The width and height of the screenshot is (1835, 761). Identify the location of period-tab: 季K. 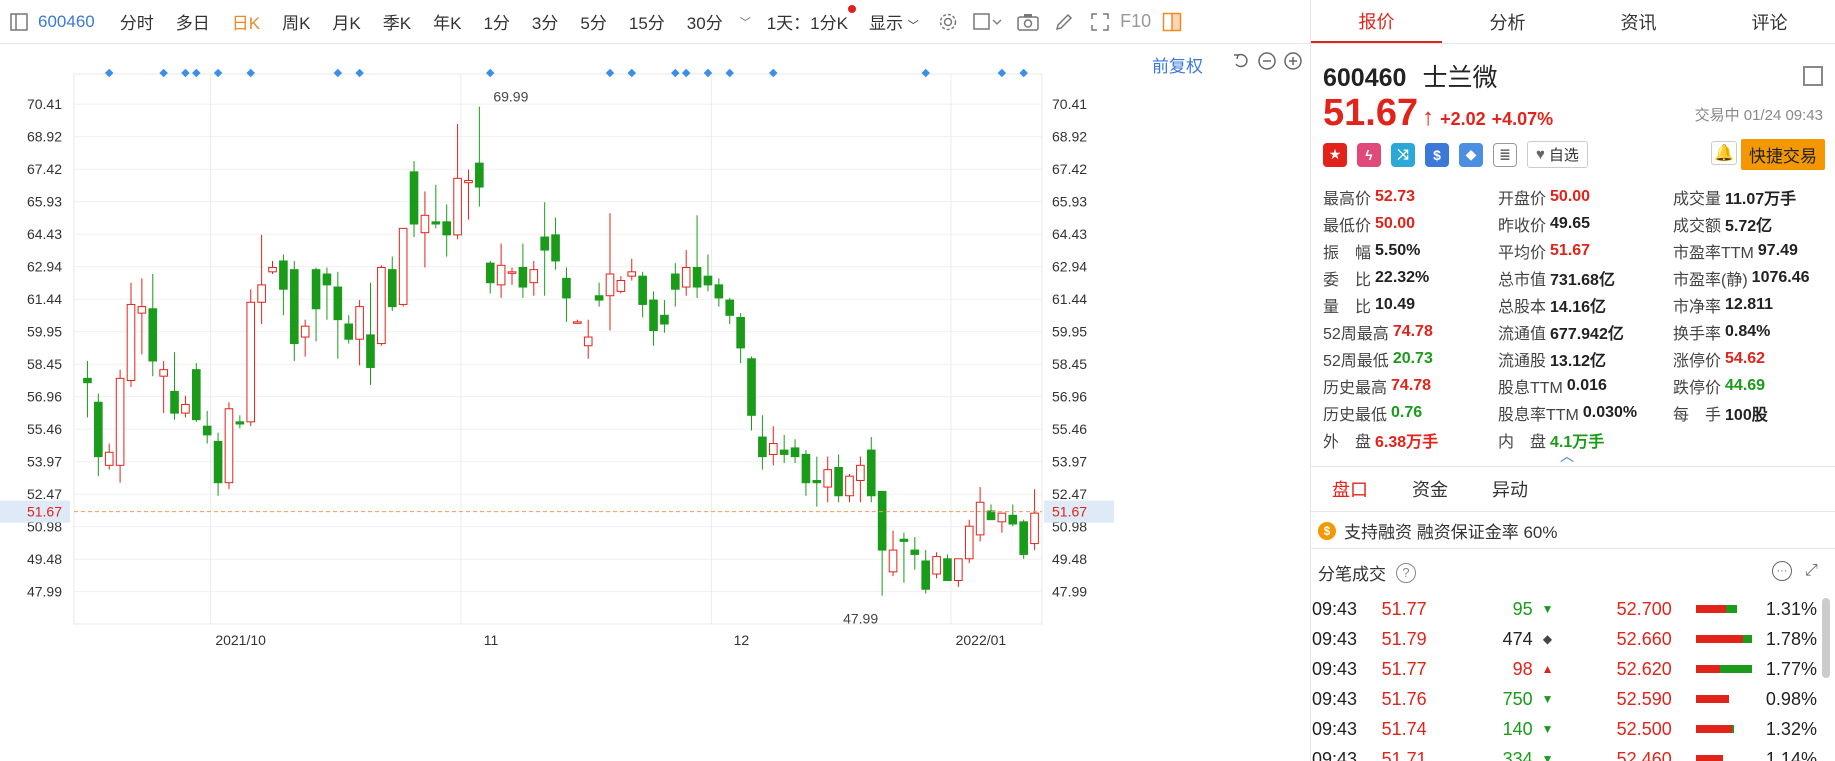
(397, 21).